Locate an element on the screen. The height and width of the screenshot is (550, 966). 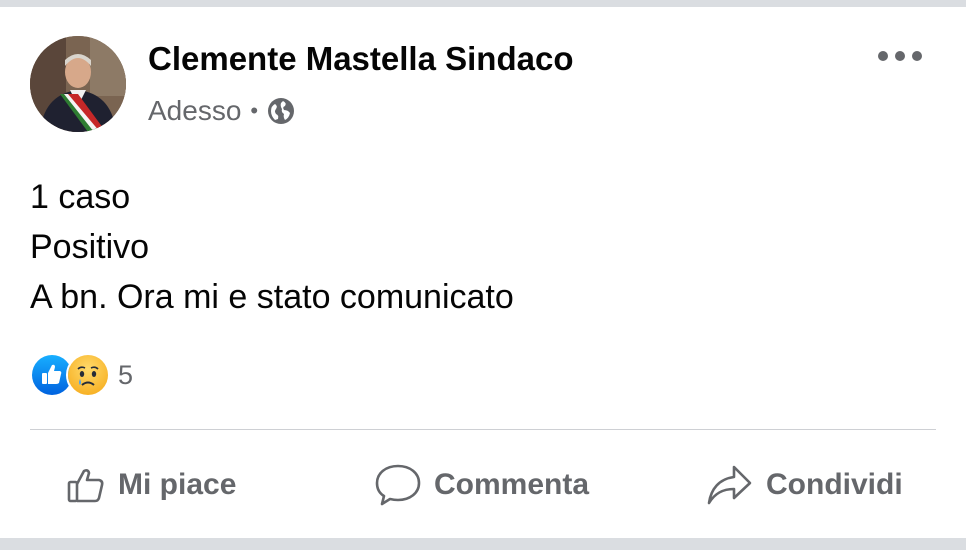
sad-reaction-icon is located at coordinates (88, 375).